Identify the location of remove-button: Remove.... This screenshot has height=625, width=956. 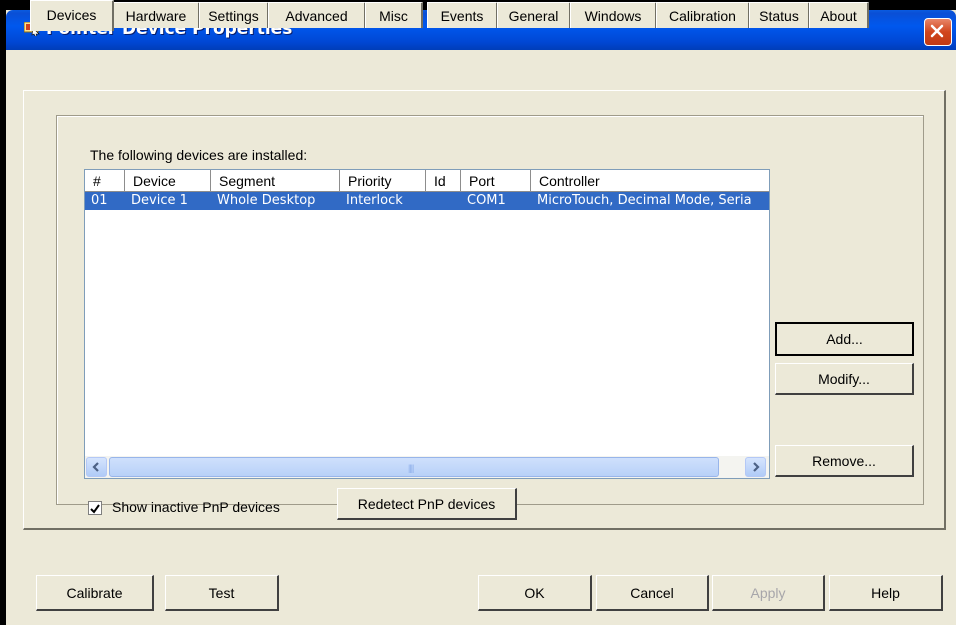
(844, 461).